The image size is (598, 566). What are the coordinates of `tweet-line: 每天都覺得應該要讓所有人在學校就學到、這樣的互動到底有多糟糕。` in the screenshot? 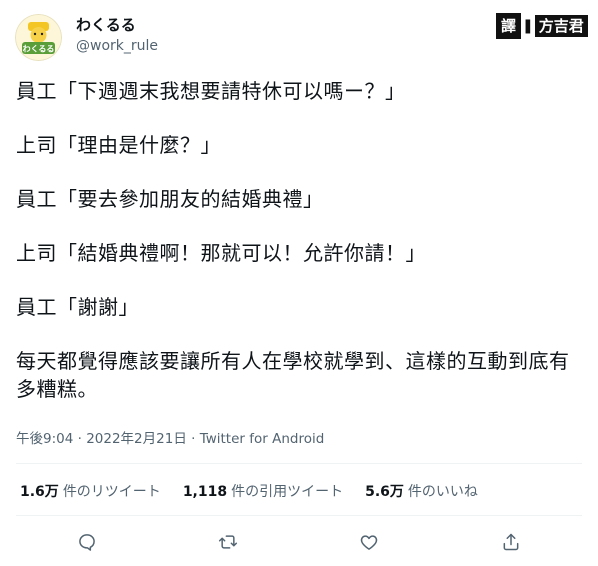 It's located at (293, 375).